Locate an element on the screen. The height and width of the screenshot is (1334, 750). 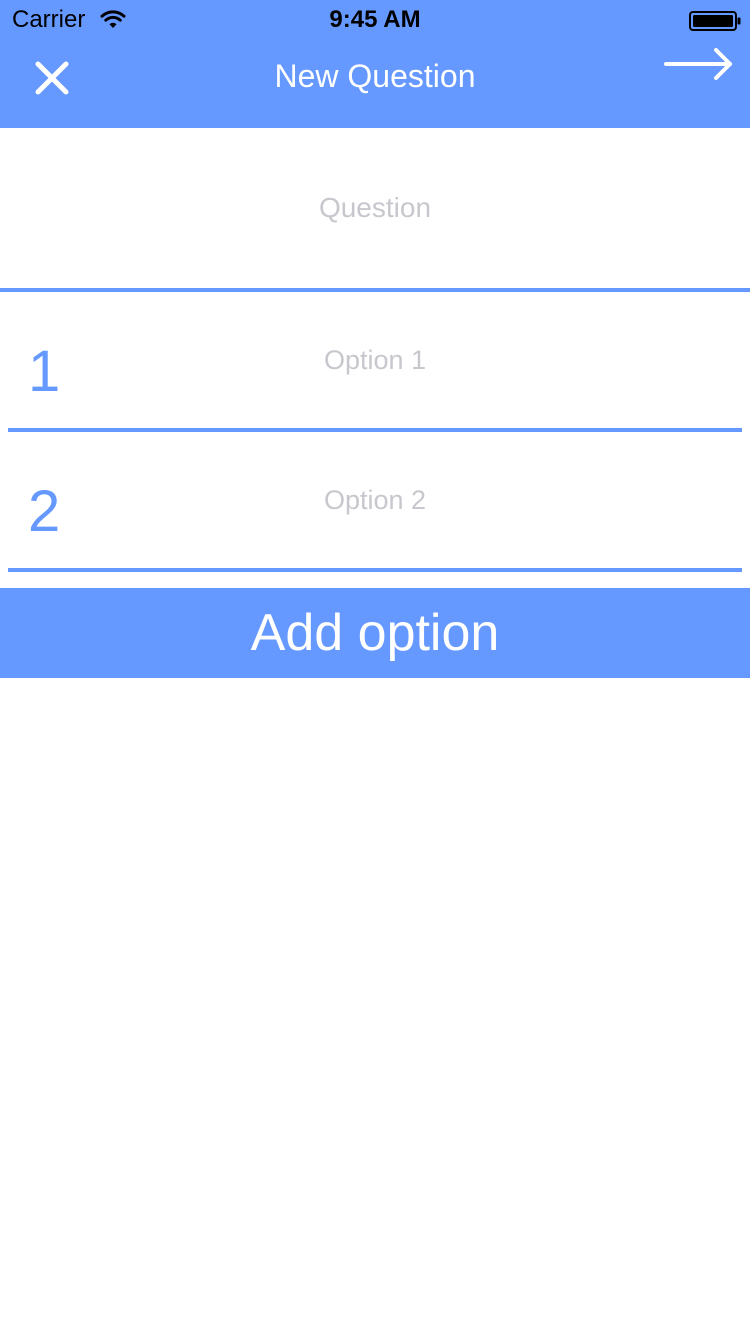
question-area is located at coordinates (375, 208).